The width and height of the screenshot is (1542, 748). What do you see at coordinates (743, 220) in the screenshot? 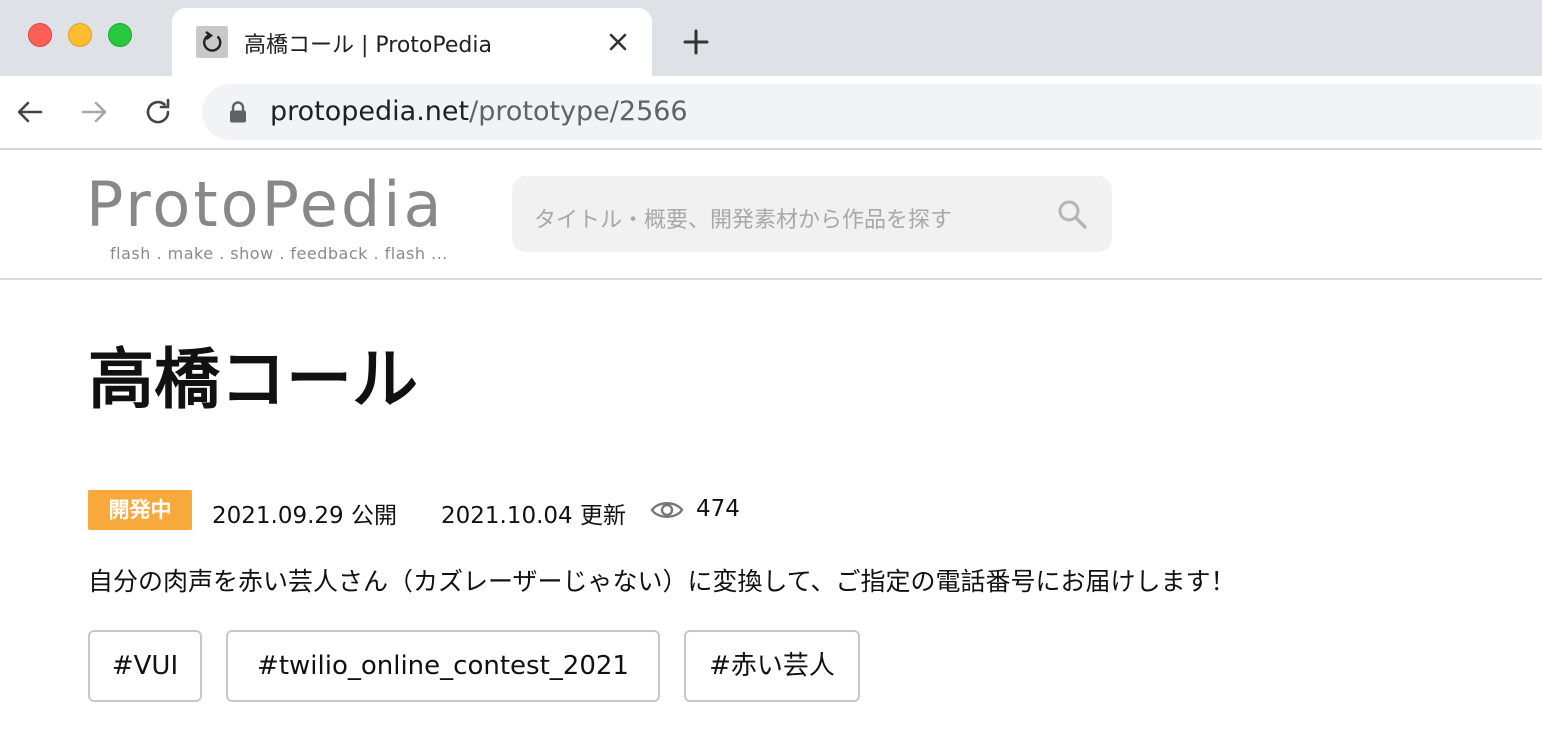
I see `search-placeholder: タイトル・概要、開発素材から作品を探す` at bounding box center [743, 220].